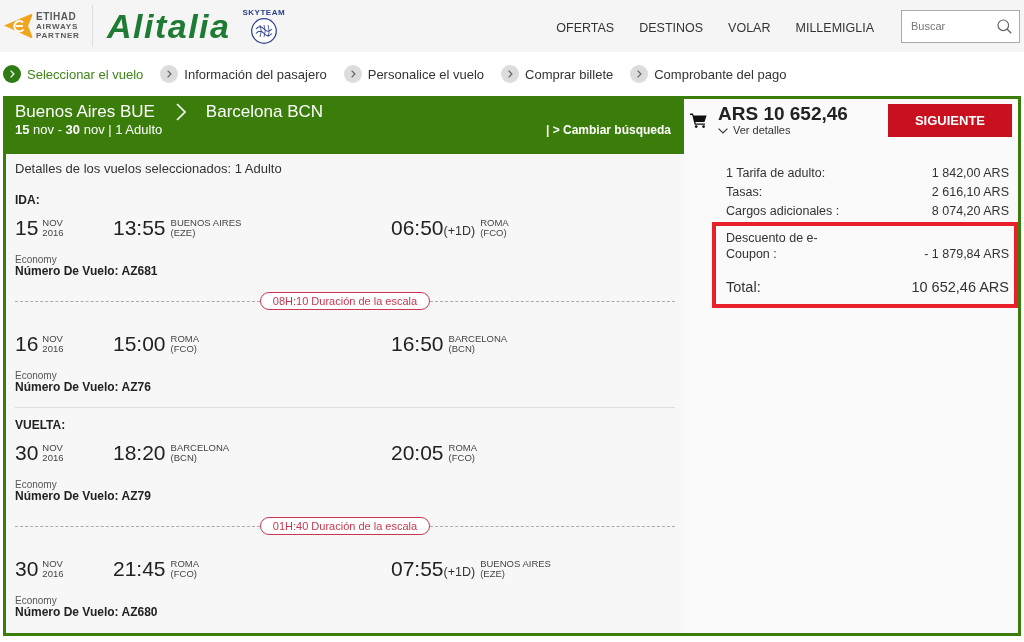 This screenshot has width=1024, height=642. I want to click on price-value: 8 074,20 ARS, so click(970, 211).